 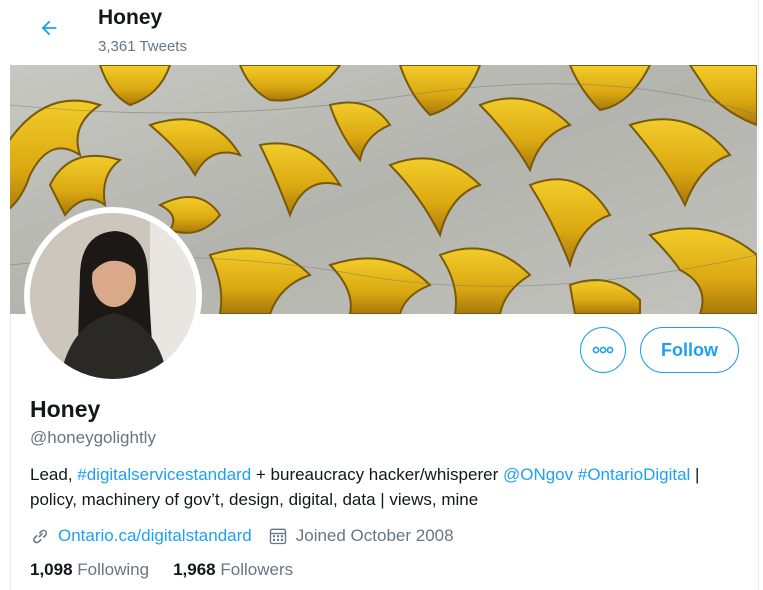 I want to click on following-stat: 1,098 Following, so click(x=89, y=570).